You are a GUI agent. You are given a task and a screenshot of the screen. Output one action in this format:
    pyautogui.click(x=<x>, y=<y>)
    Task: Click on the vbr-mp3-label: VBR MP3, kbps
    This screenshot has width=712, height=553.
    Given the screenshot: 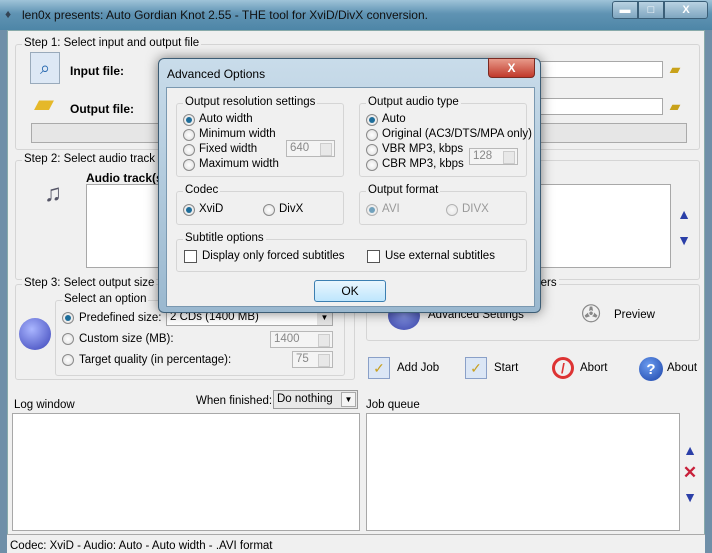 What is the action you would take?
    pyautogui.click(x=423, y=149)
    